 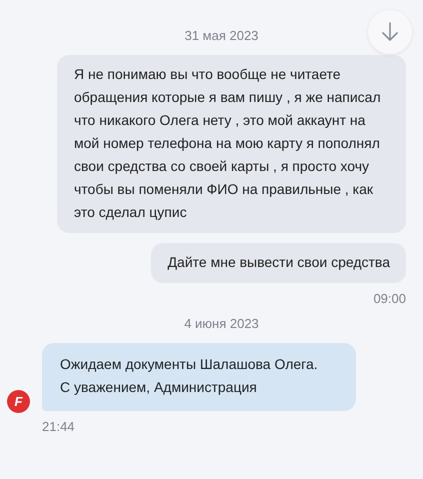 I want to click on scroll-down-button, so click(x=390, y=32).